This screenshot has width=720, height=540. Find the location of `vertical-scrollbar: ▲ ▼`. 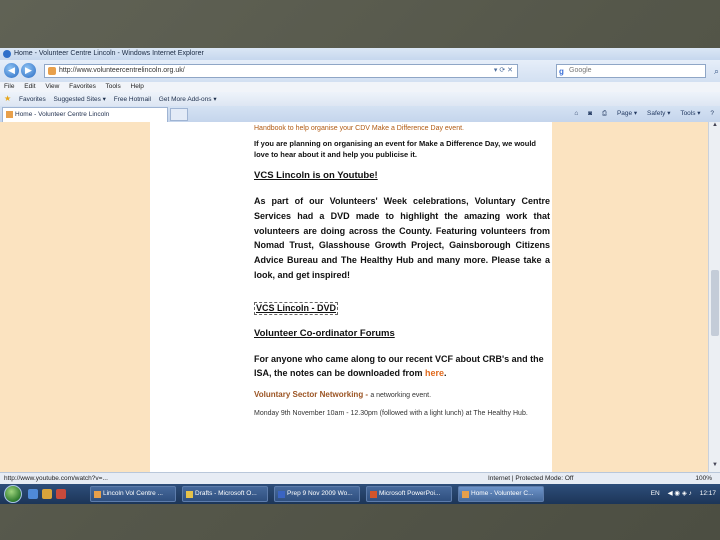

vertical-scrollbar: ▲ ▼ is located at coordinates (714, 297).